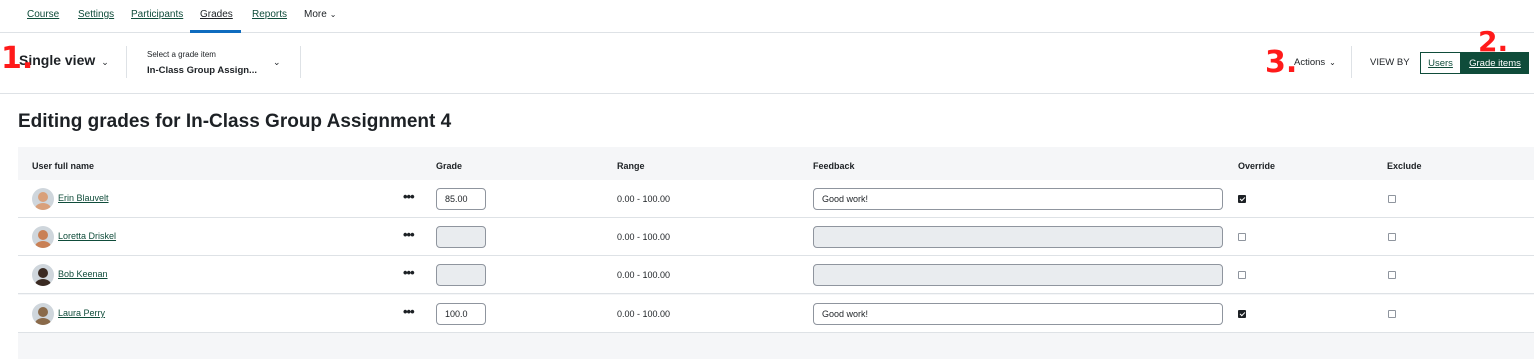  I want to click on annotation-1: 1., so click(17, 58).